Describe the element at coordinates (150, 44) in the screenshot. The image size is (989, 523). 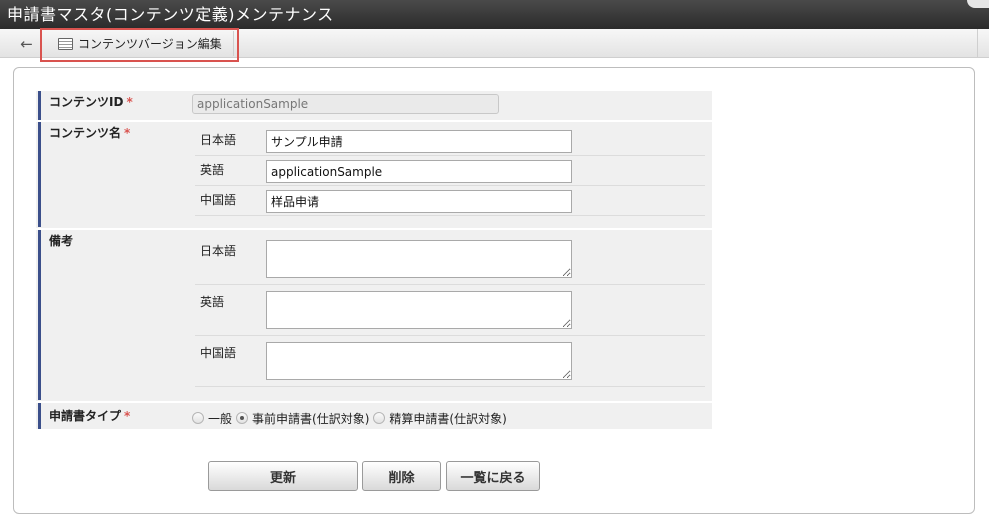
I see `content-version-edit-label: コンテンツバージョン編集` at that location.